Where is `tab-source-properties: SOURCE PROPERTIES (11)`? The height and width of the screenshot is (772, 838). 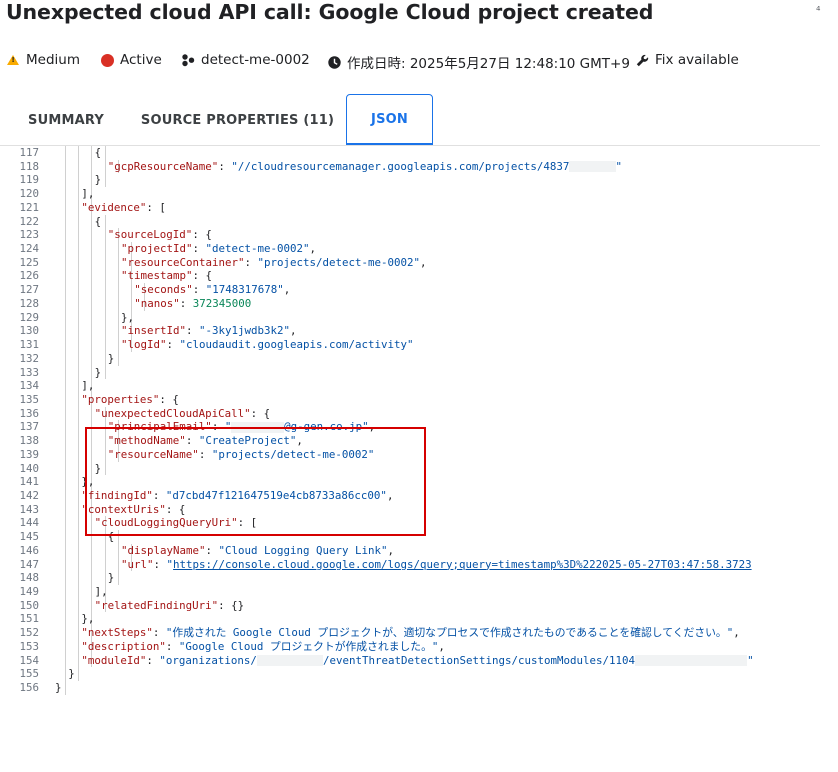
tab-source-properties: SOURCE PROPERTIES (11) is located at coordinates (237, 120).